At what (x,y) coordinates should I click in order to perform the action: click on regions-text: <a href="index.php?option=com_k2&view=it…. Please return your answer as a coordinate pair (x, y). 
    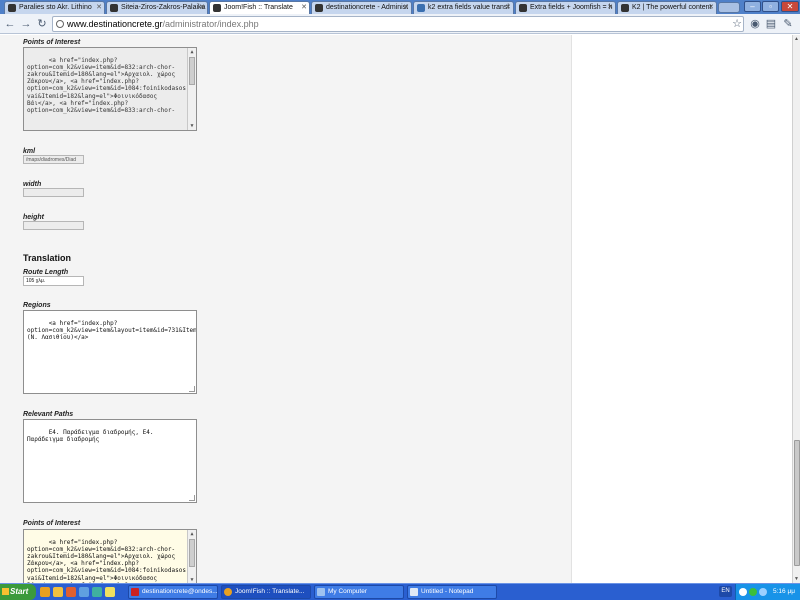
    Looking at the image, I should click on (112, 331).